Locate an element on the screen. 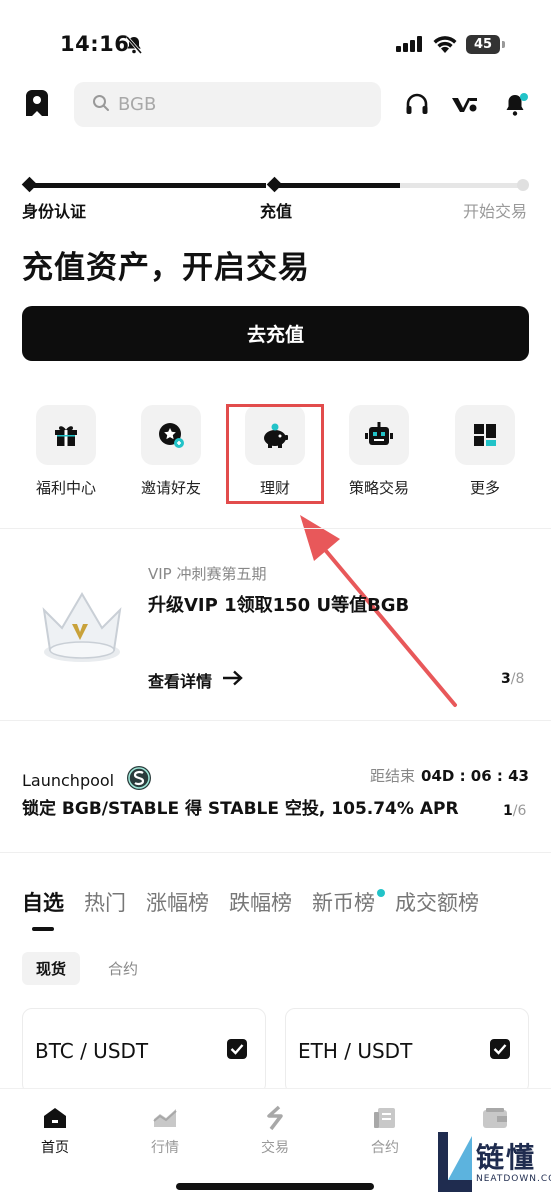  contract-document-icon is located at coordinates (385, 1118).